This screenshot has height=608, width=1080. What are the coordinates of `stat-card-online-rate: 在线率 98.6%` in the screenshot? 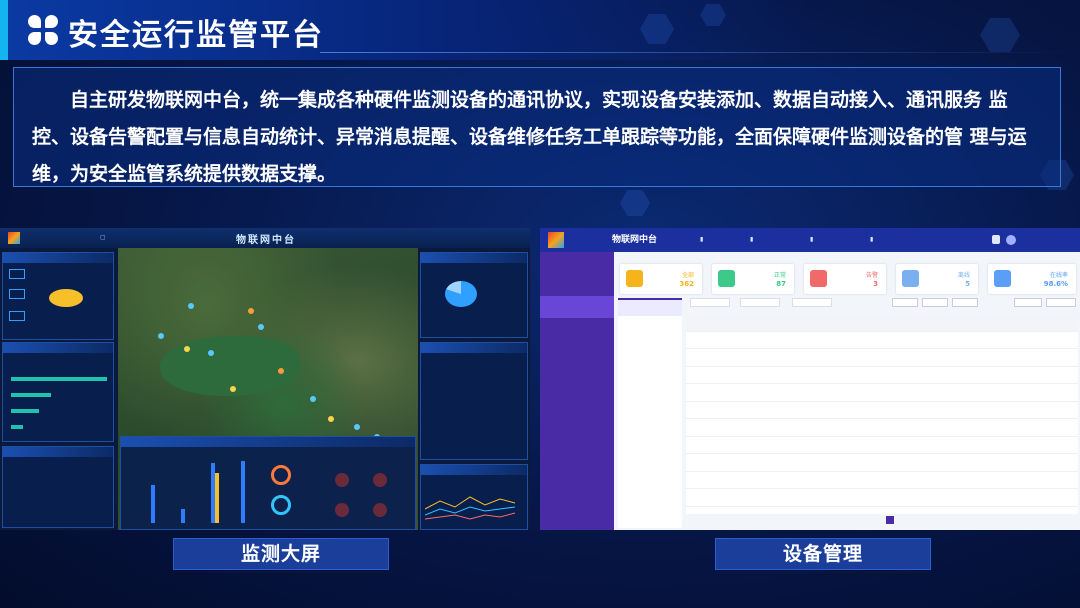 It's located at (1032, 279).